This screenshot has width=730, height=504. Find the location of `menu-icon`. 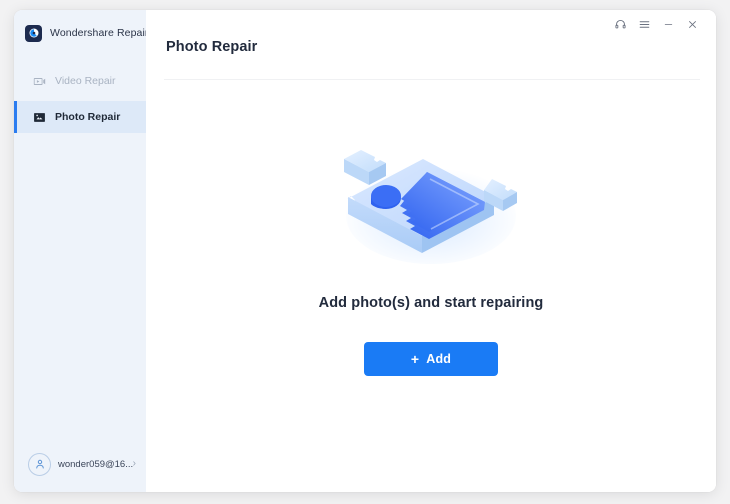

menu-icon is located at coordinates (644, 25).